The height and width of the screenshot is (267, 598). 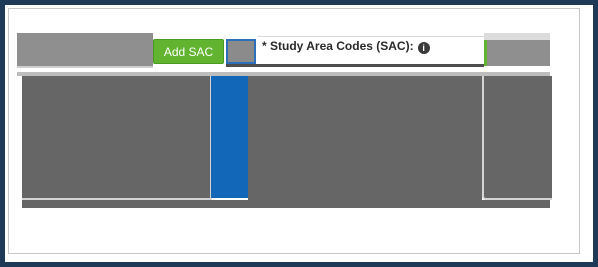 What do you see at coordinates (517, 36) in the screenshot?
I see `toolbar-right-top-region` at bounding box center [517, 36].